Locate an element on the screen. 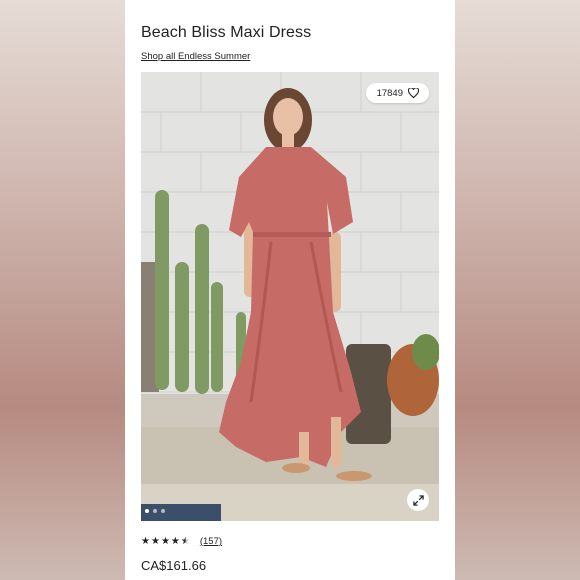 The height and width of the screenshot is (580, 580). like-button: 17849 is located at coordinates (397, 93).